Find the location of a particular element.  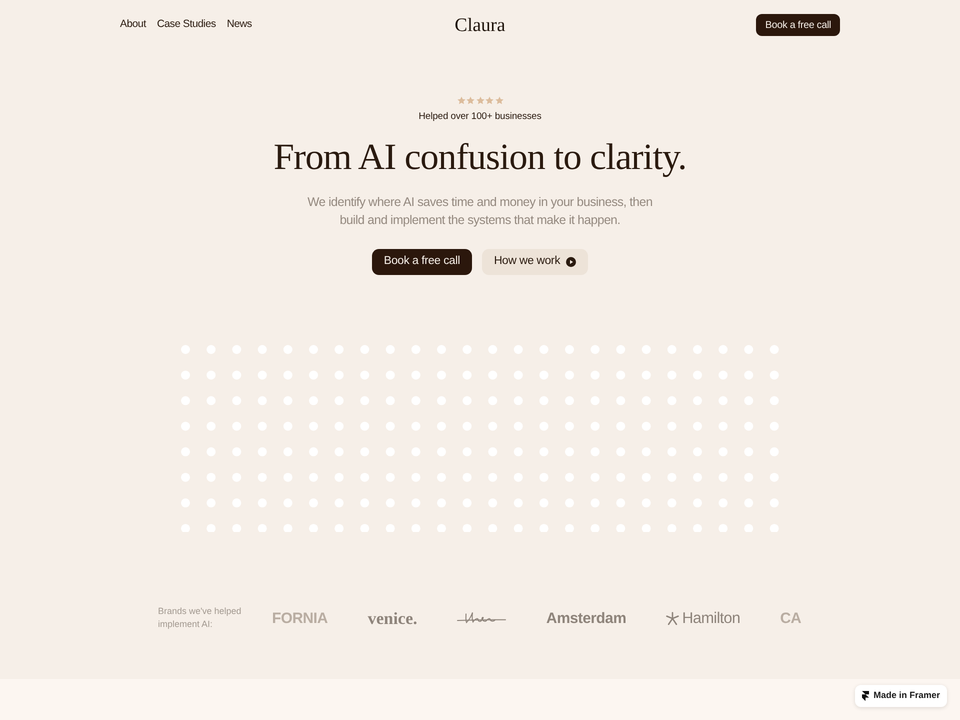

brand-logo: venice. is located at coordinates (393, 618).